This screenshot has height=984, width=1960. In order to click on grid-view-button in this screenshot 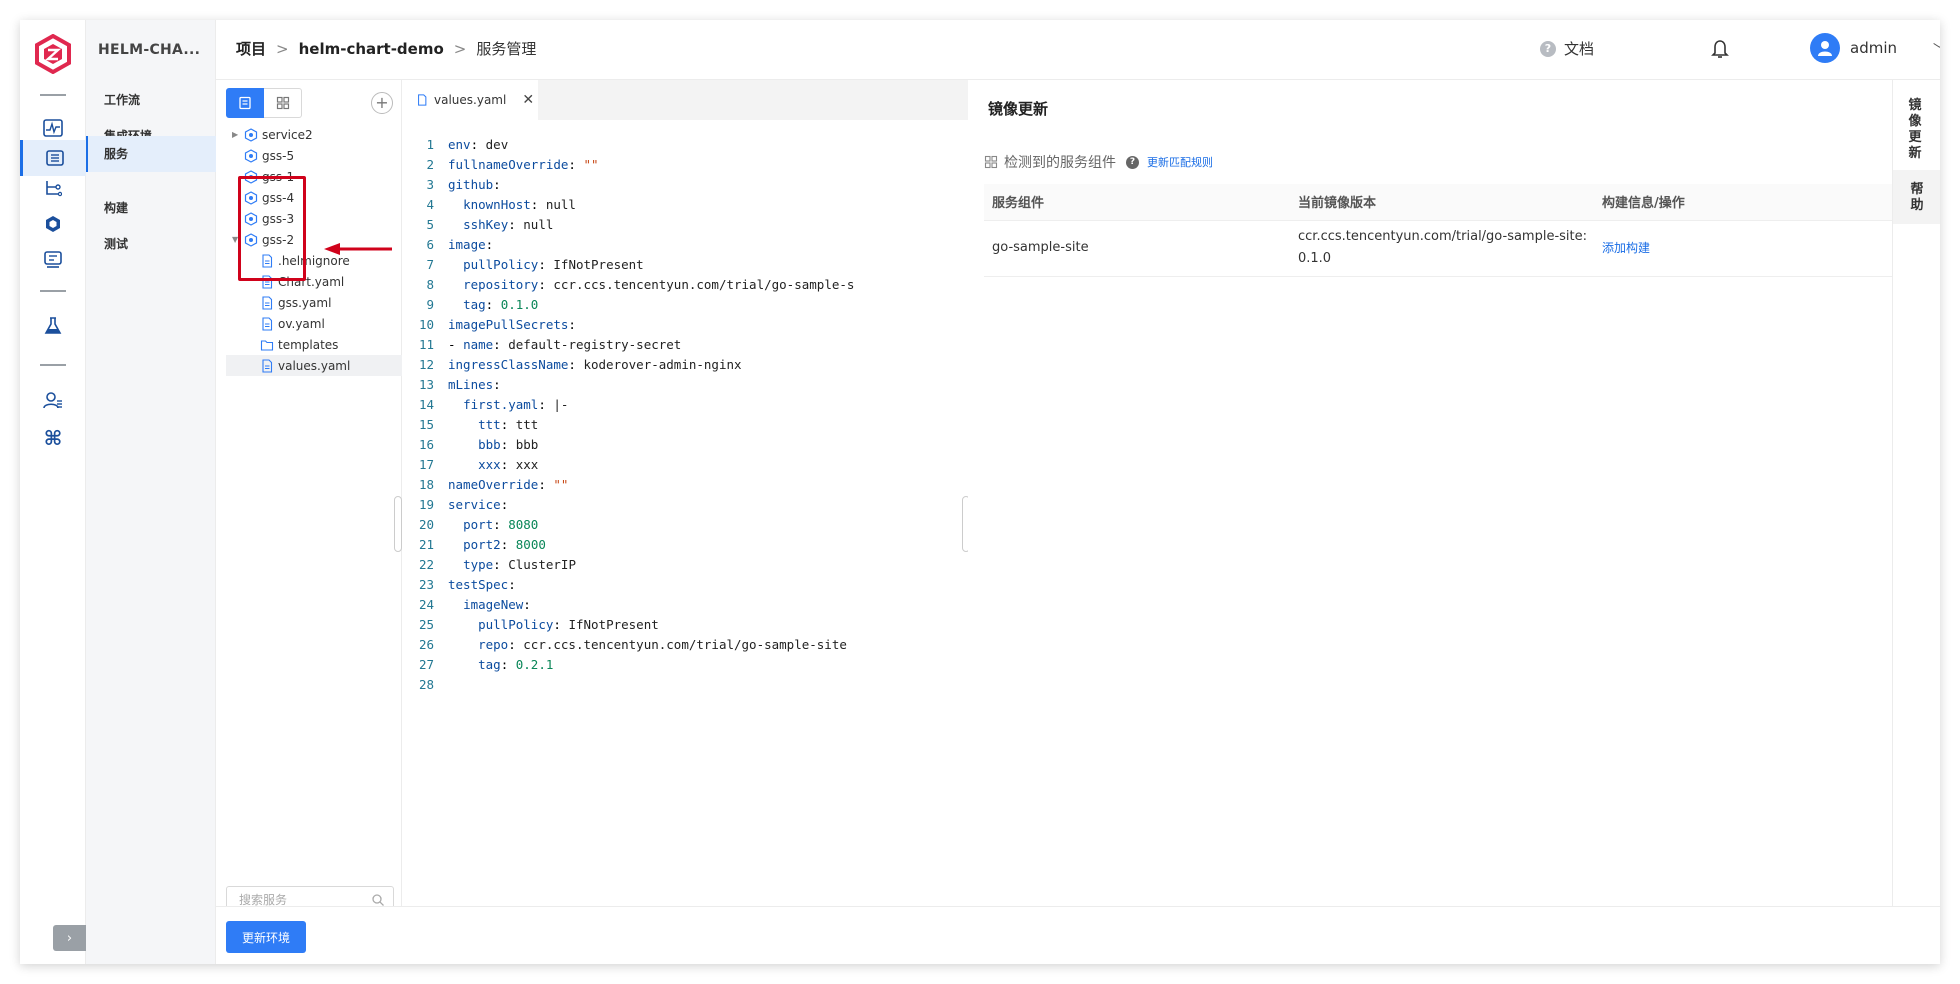, I will do `click(283, 103)`.